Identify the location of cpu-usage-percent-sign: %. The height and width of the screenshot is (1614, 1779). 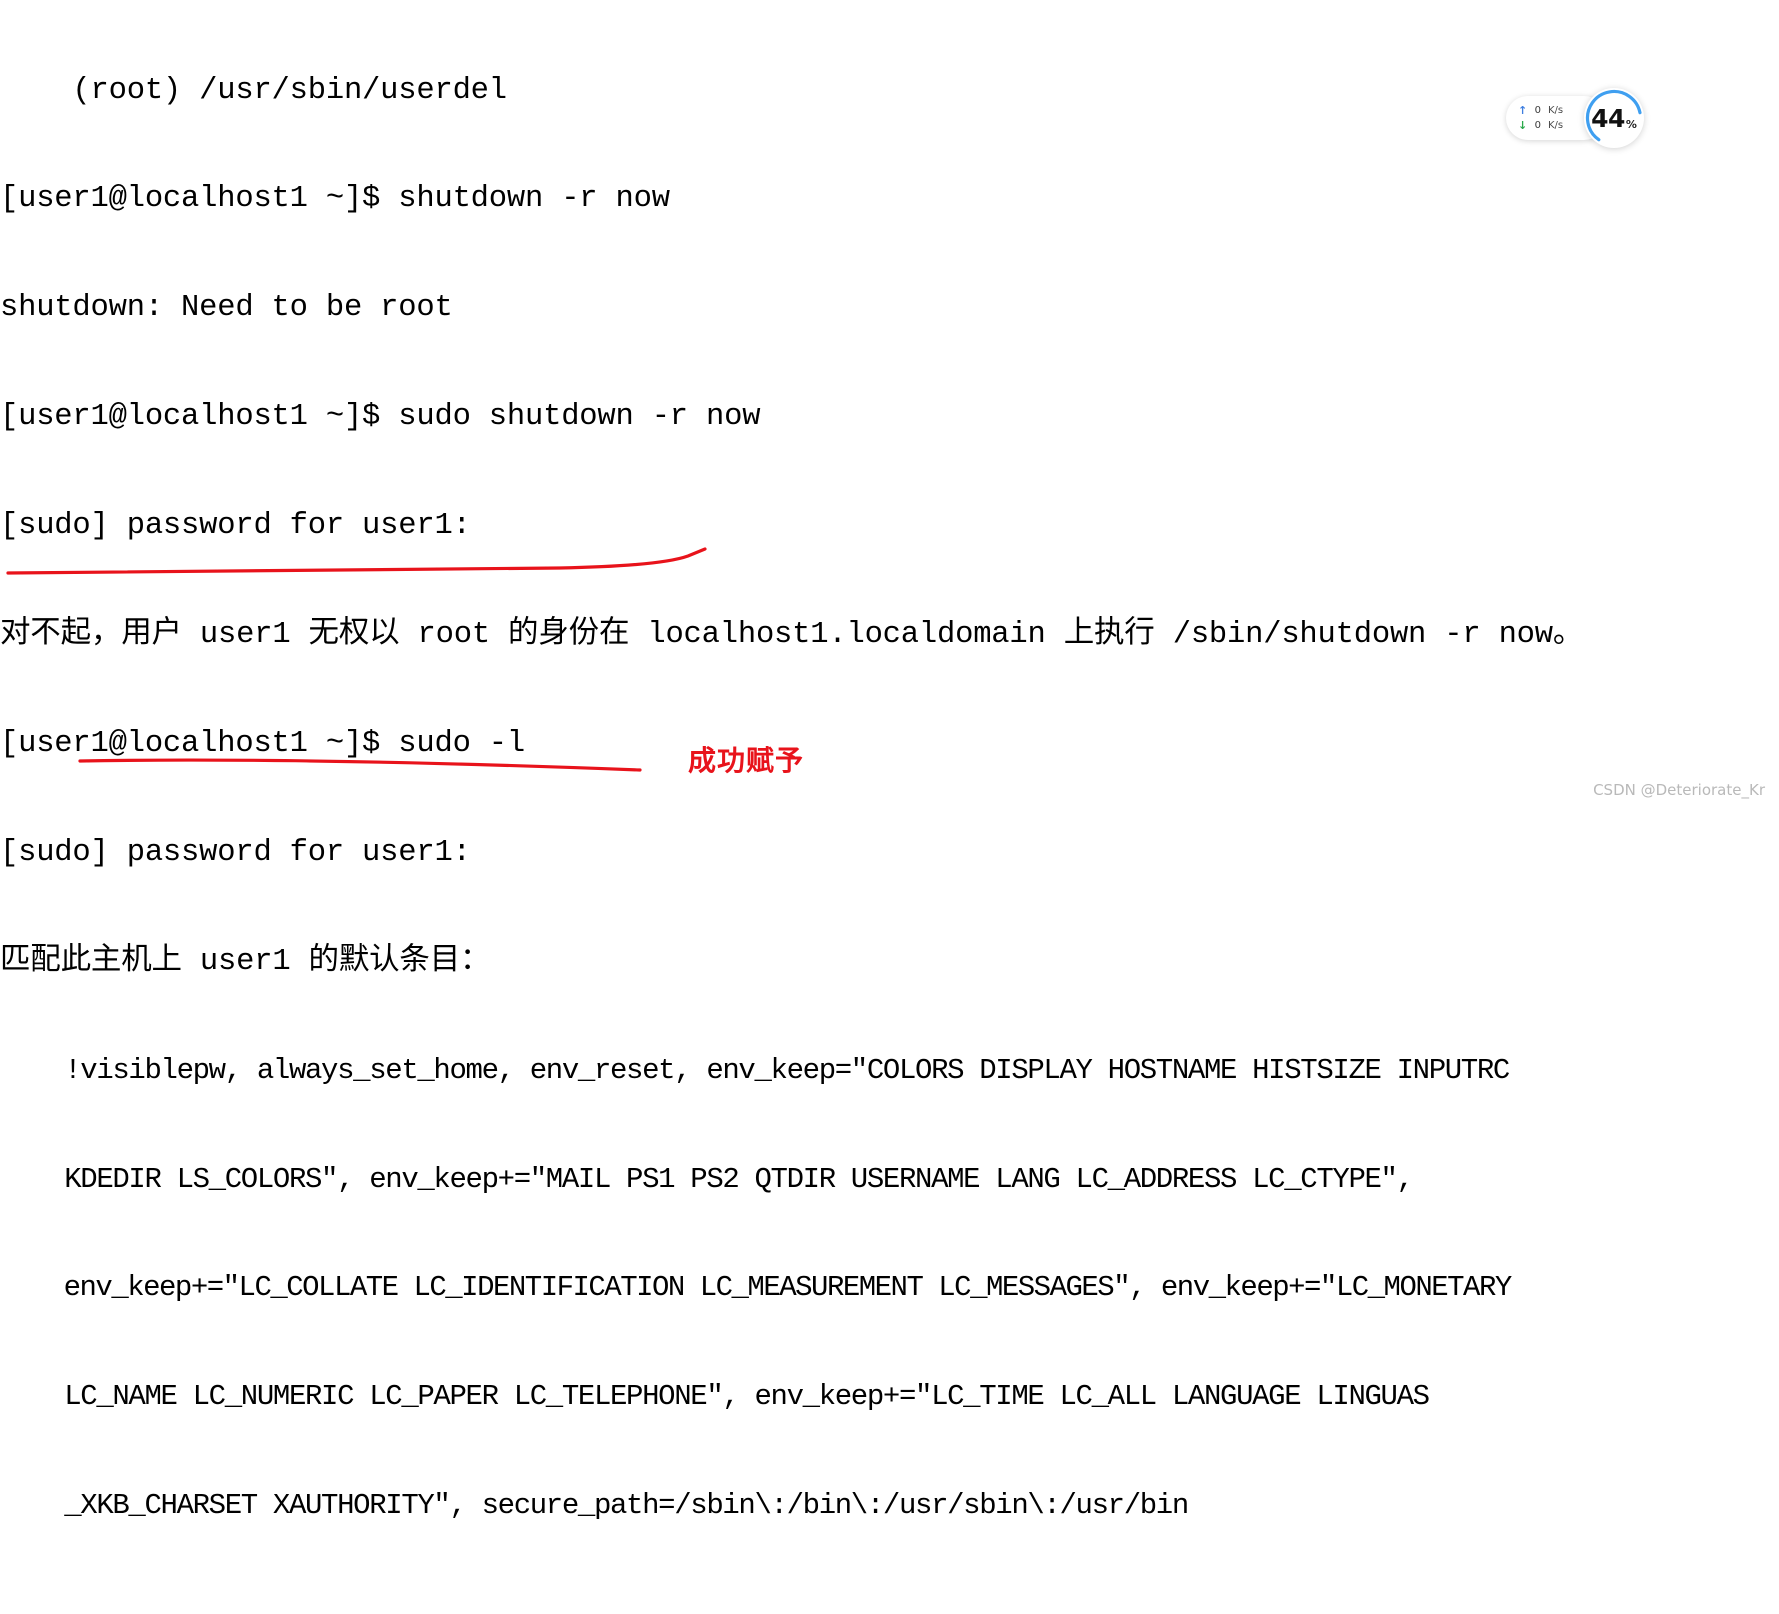
(1631, 124).